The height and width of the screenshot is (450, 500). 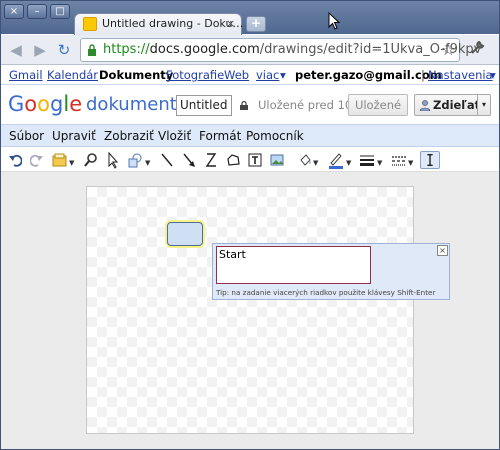 I want to click on window-minimize-button: –, so click(x=37, y=11).